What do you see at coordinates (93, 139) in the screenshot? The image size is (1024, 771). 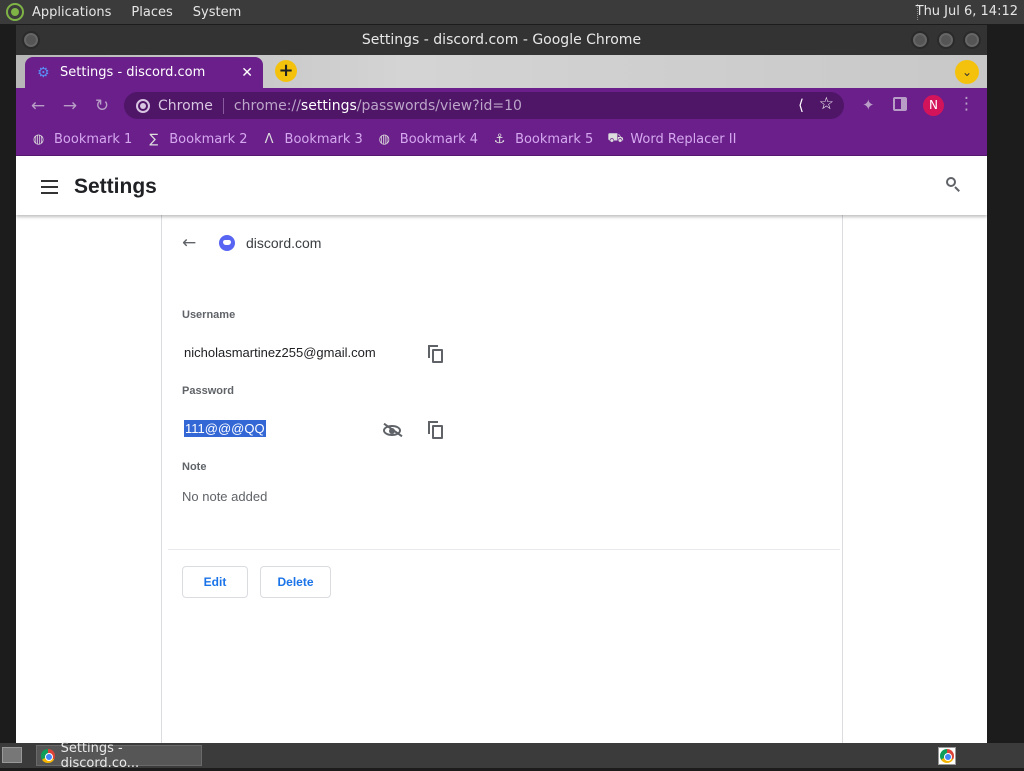 I see `bookmark-label: Bookmark 1` at bounding box center [93, 139].